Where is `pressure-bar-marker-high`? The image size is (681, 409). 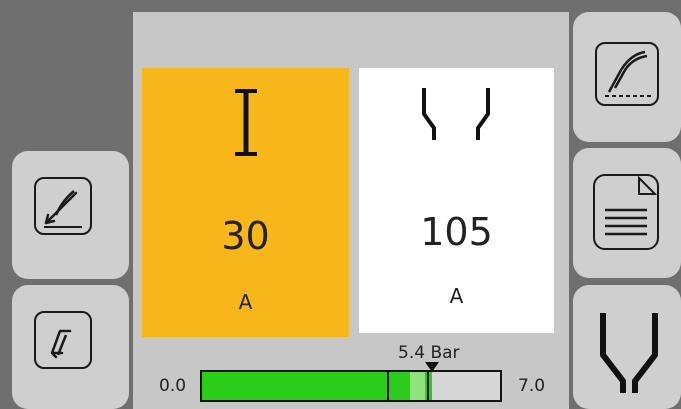 pressure-bar-marker-high is located at coordinates (428, 386).